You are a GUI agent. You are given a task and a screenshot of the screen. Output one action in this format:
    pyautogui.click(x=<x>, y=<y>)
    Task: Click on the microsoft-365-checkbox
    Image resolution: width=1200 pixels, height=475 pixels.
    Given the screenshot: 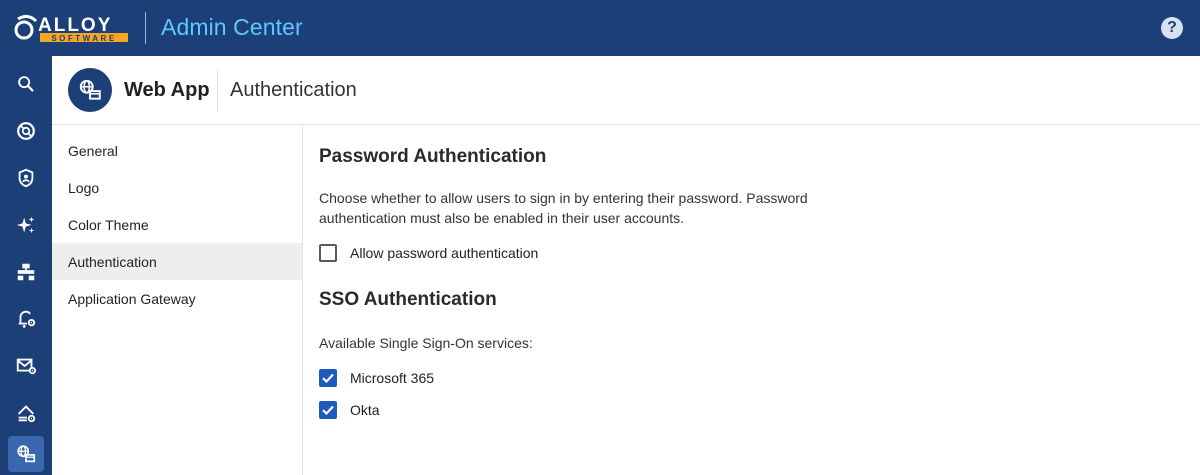 What is the action you would take?
    pyautogui.click(x=328, y=378)
    